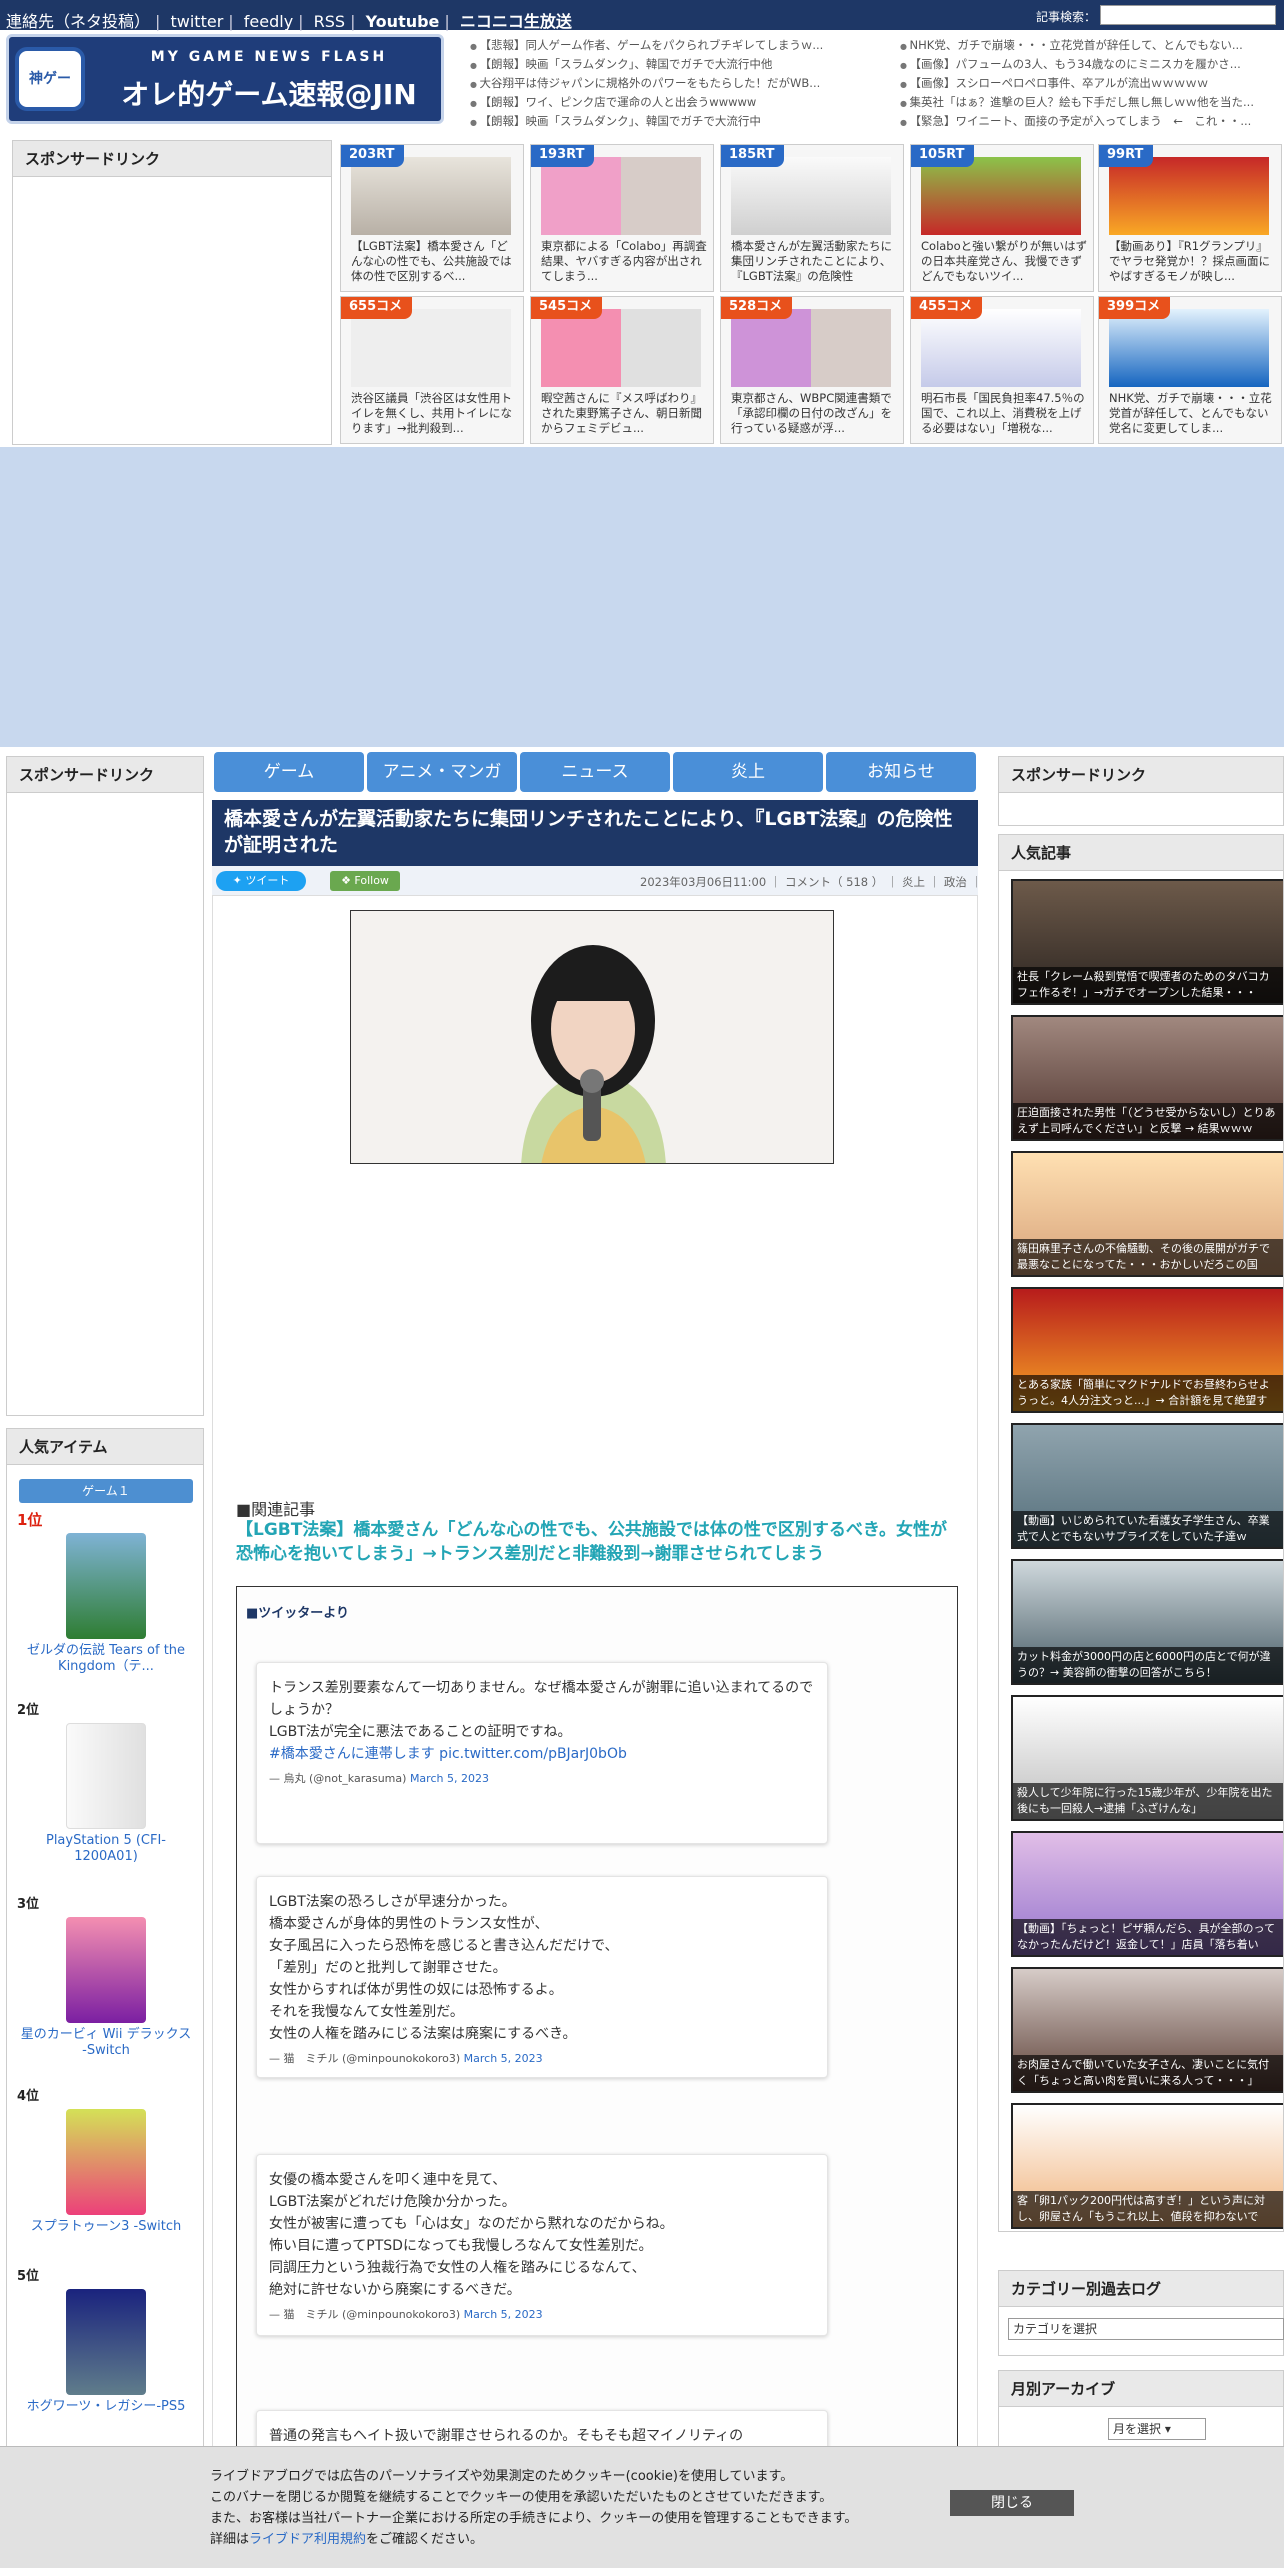 Image resolution: width=1284 pixels, height=2568 pixels. What do you see at coordinates (276, 1509) in the screenshot?
I see `related-heading: ■関連記事` at bounding box center [276, 1509].